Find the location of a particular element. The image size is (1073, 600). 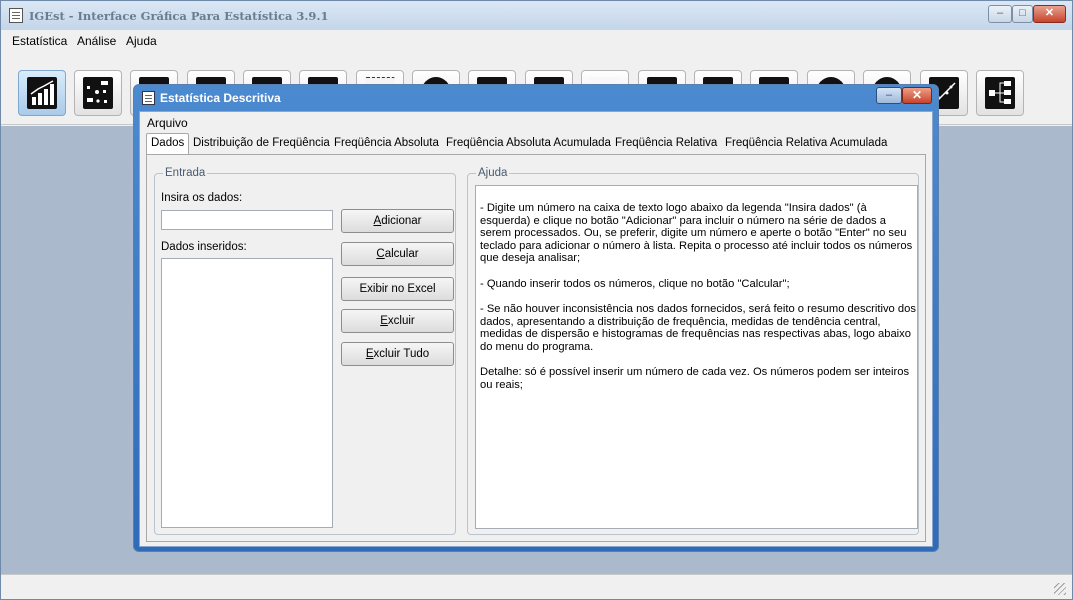

excluir-tudo-label: xcluir Tudo is located at coordinates (401, 354).